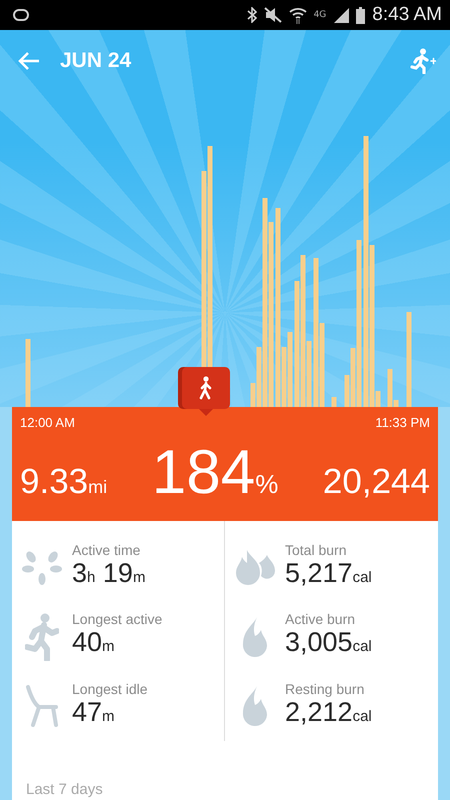 The image size is (450, 800). What do you see at coordinates (316, 550) in the screenshot?
I see `stat-label: Total burn` at bounding box center [316, 550].